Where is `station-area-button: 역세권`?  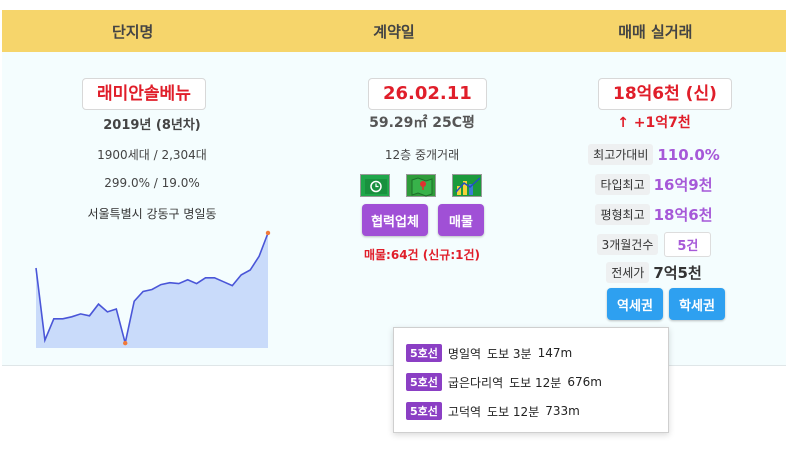
station-area-button: 역세권 is located at coordinates (635, 304).